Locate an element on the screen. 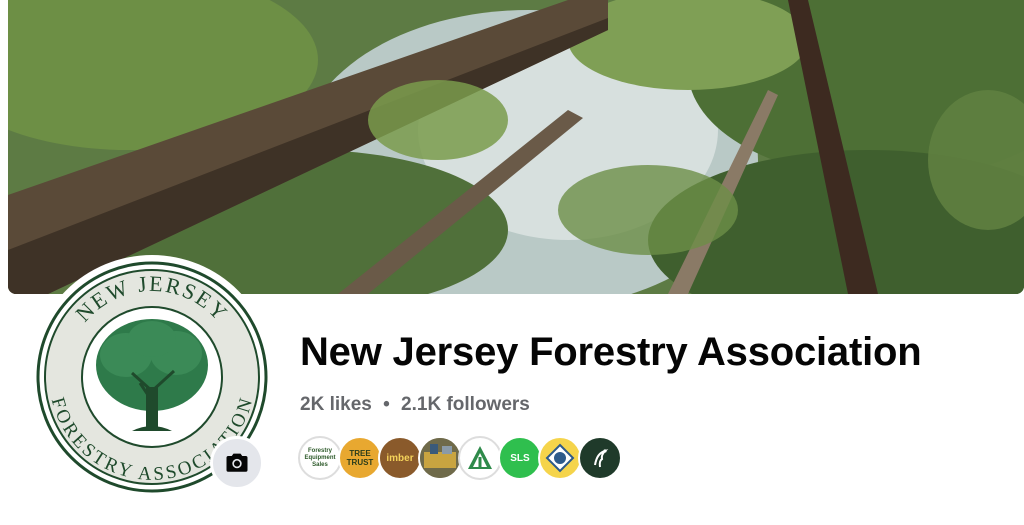 This screenshot has width=1024, height=525. mutual-avatar-imber: imber is located at coordinates (400, 458).